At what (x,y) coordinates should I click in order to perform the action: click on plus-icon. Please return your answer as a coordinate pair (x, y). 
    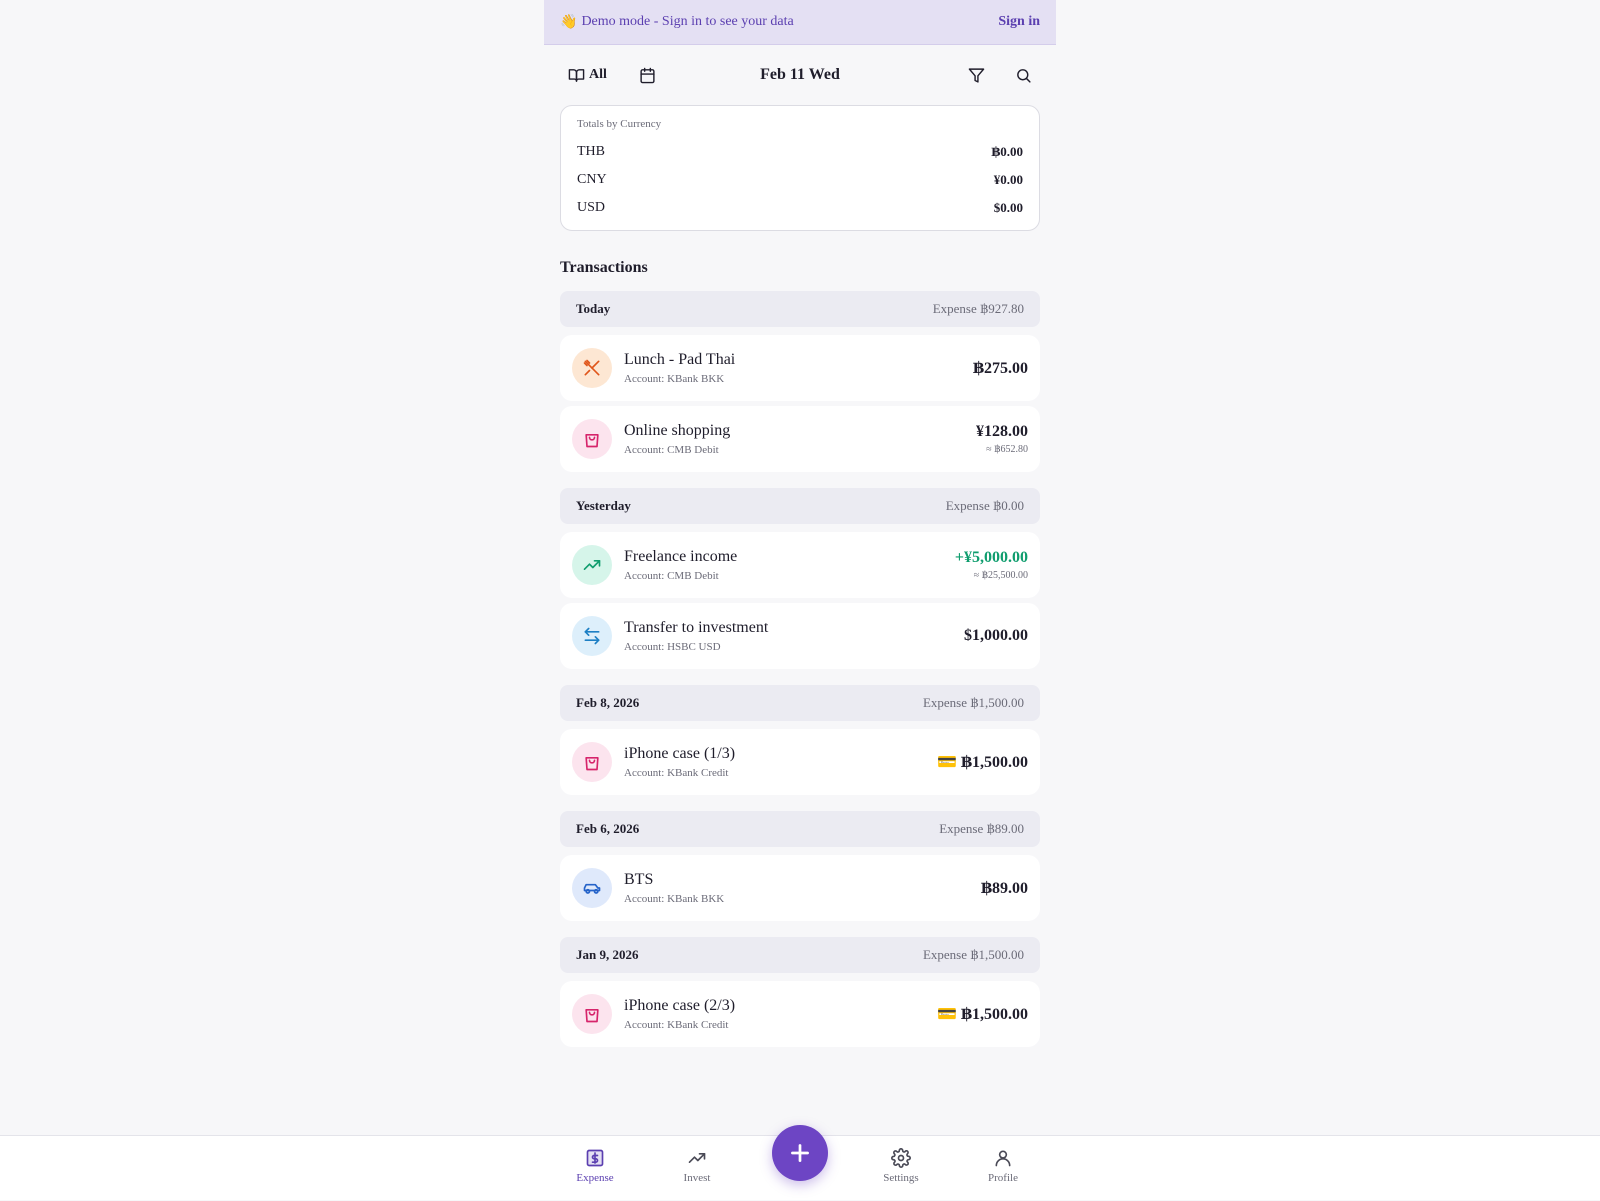
    Looking at the image, I should click on (800, 1153).